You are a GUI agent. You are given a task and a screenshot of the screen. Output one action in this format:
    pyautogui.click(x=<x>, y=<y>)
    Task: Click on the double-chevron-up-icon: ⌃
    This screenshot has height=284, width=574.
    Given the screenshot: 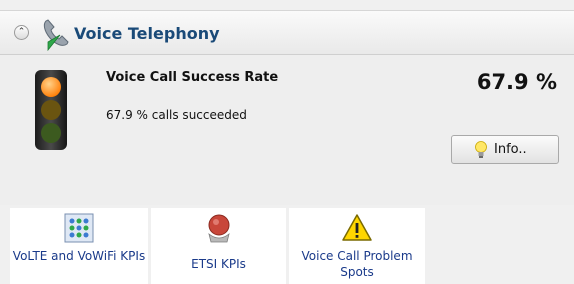 What is the action you would take?
    pyautogui.click(x=21, y=32)
    